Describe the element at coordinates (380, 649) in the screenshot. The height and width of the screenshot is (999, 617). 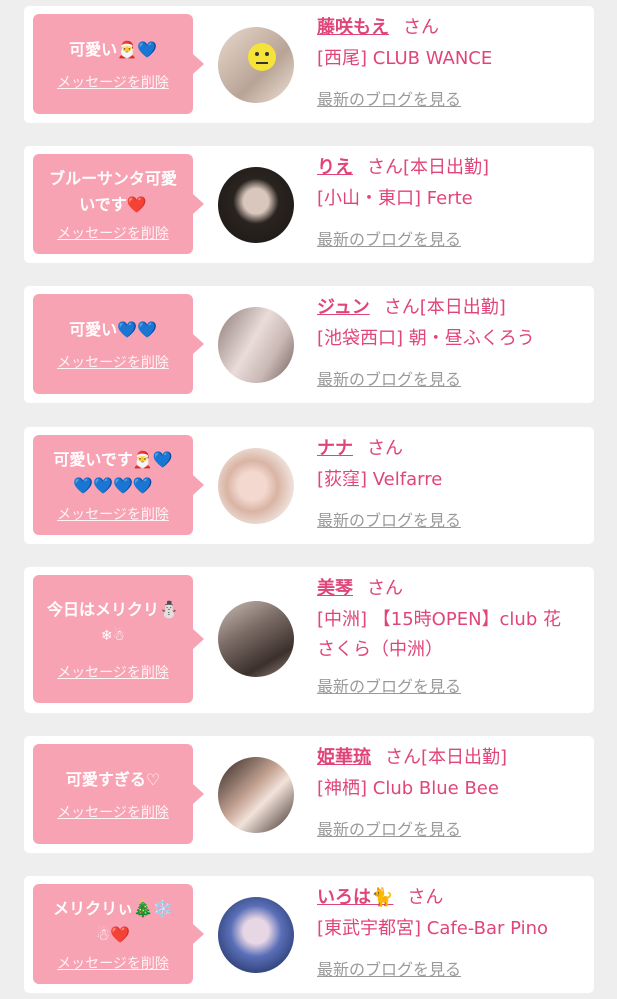
I see `shop-name-line2: さくら（中洲）` at that location.